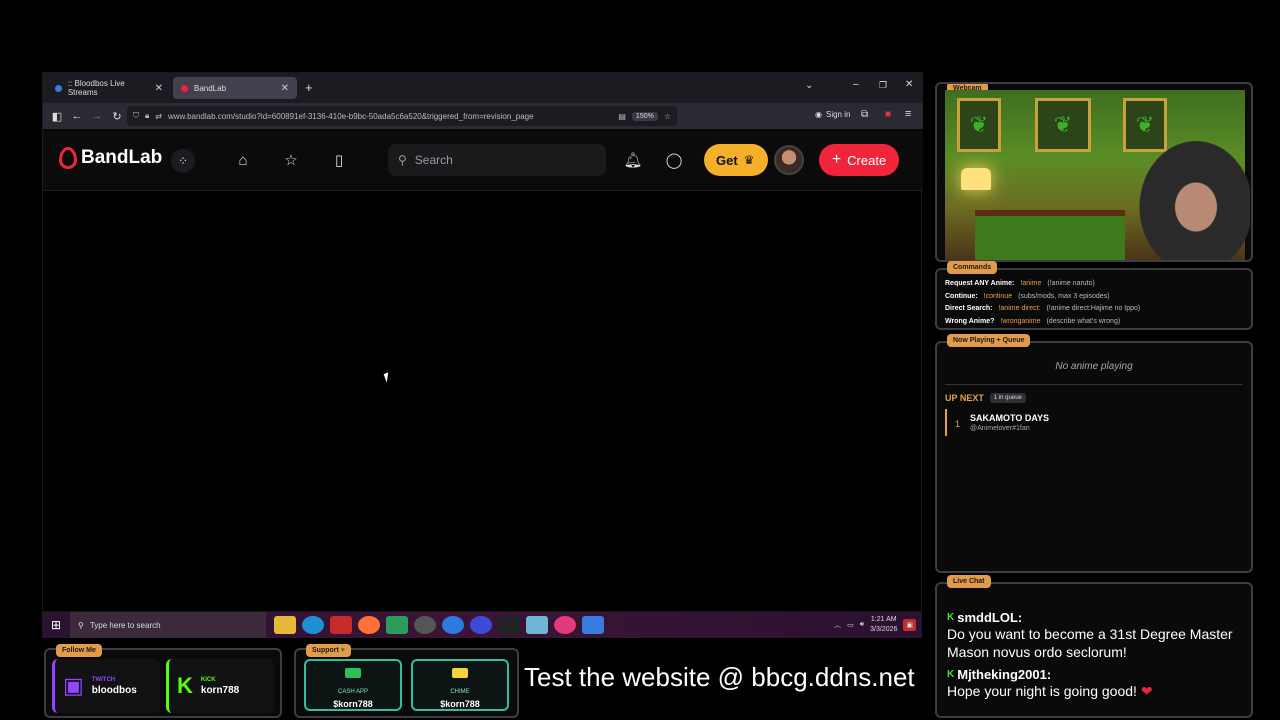 Image resolution: width=1280 pixels, height=720 pixels. Describe the element at coordinates (789, 160) in the screenshot. I see `avatar` at that location.